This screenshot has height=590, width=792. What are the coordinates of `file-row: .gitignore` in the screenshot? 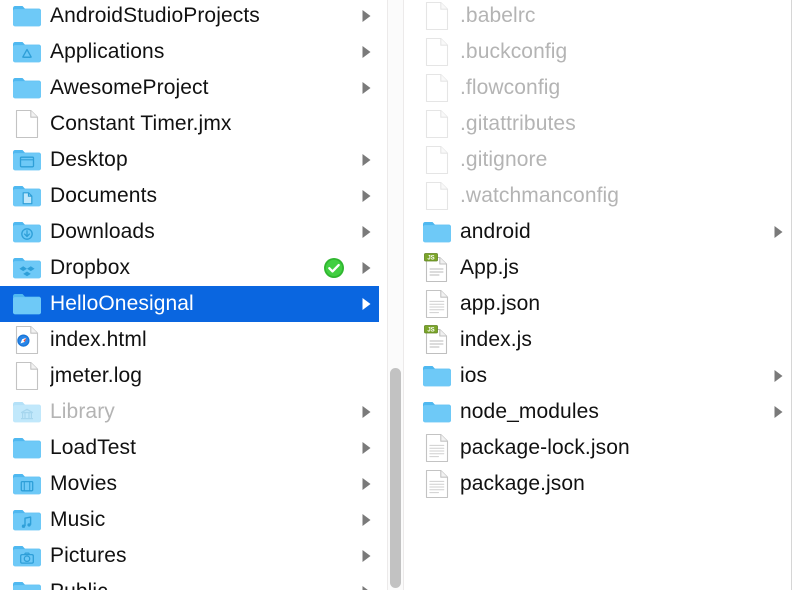 It's located at (600, 160).